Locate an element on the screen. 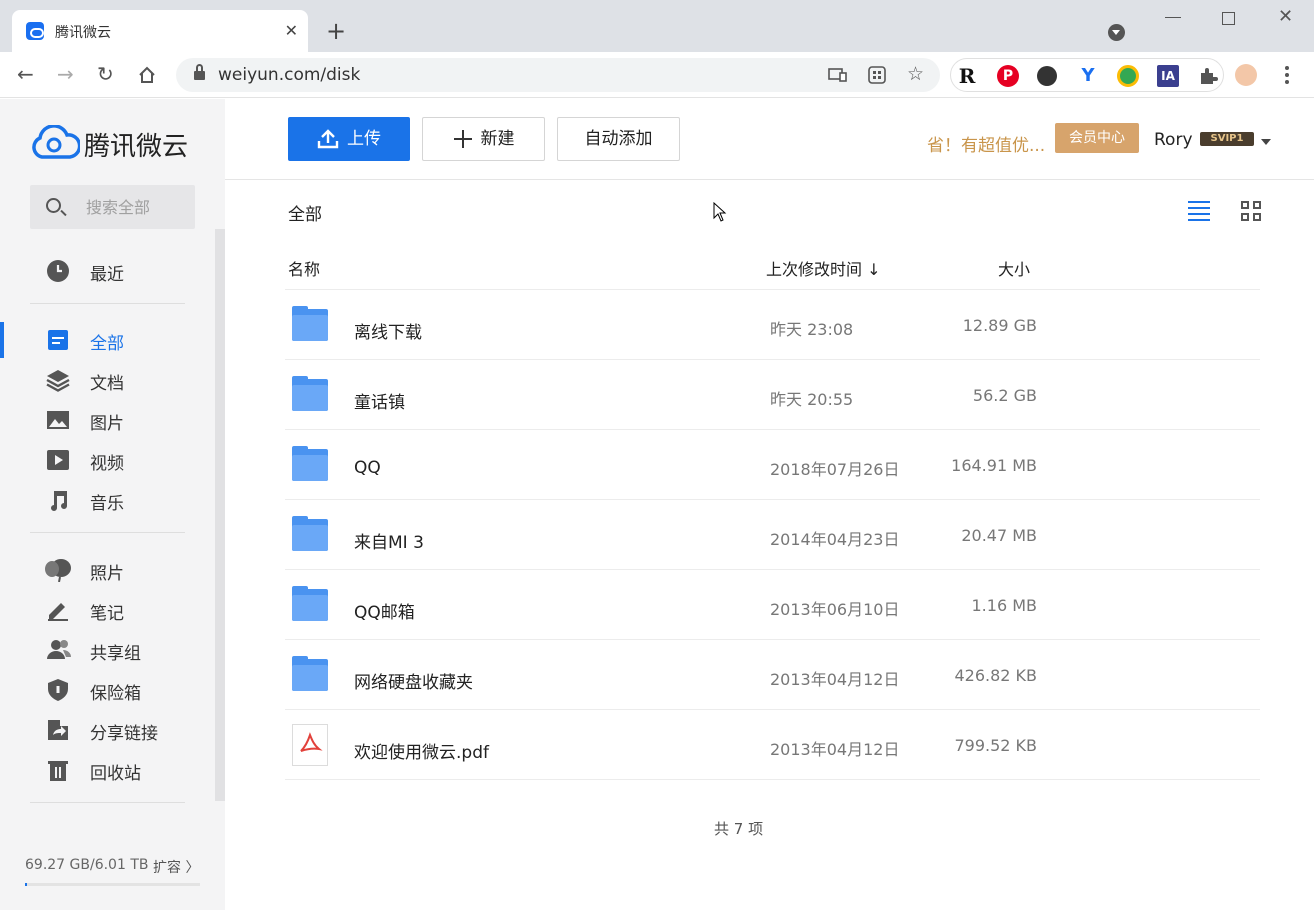  search-box is located at coordinates (112, 207).